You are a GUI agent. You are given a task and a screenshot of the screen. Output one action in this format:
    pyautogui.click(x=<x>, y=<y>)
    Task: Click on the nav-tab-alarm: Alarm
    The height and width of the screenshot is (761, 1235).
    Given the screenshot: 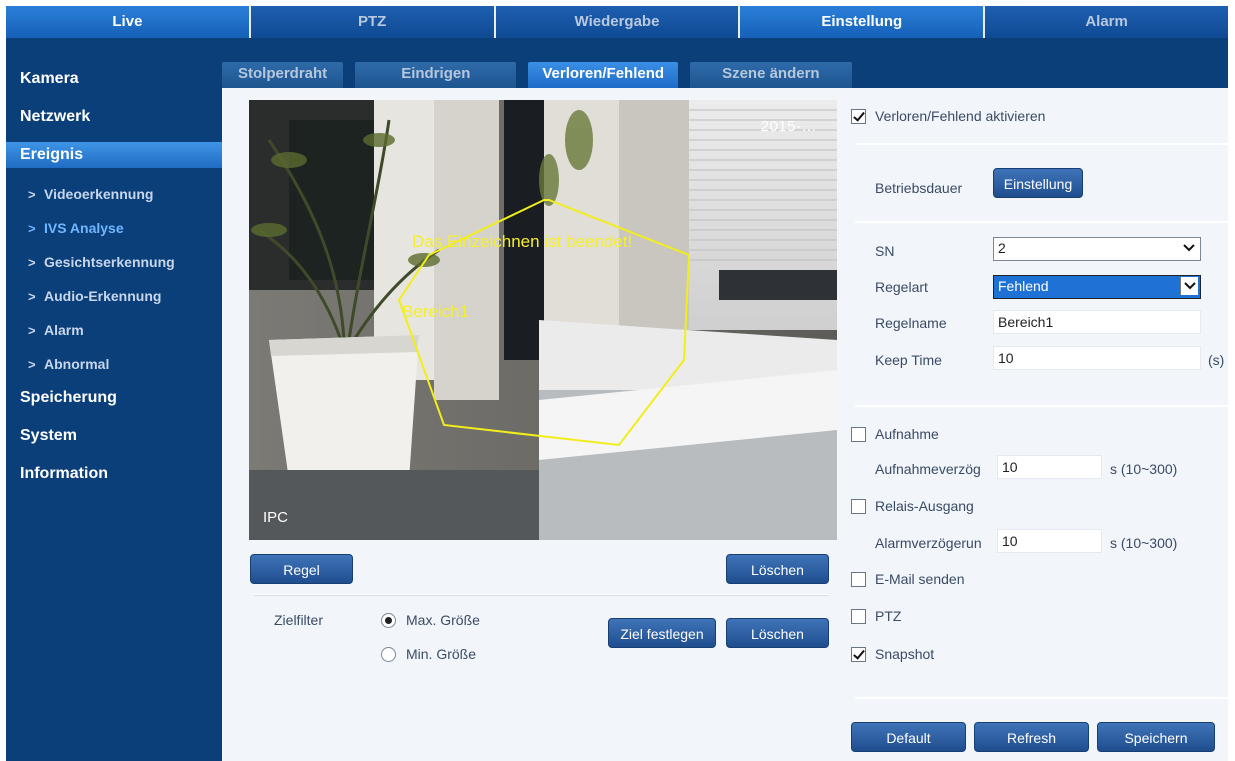 What is the action you would take?
    pyautogui.click(x=1106, y=22)
    